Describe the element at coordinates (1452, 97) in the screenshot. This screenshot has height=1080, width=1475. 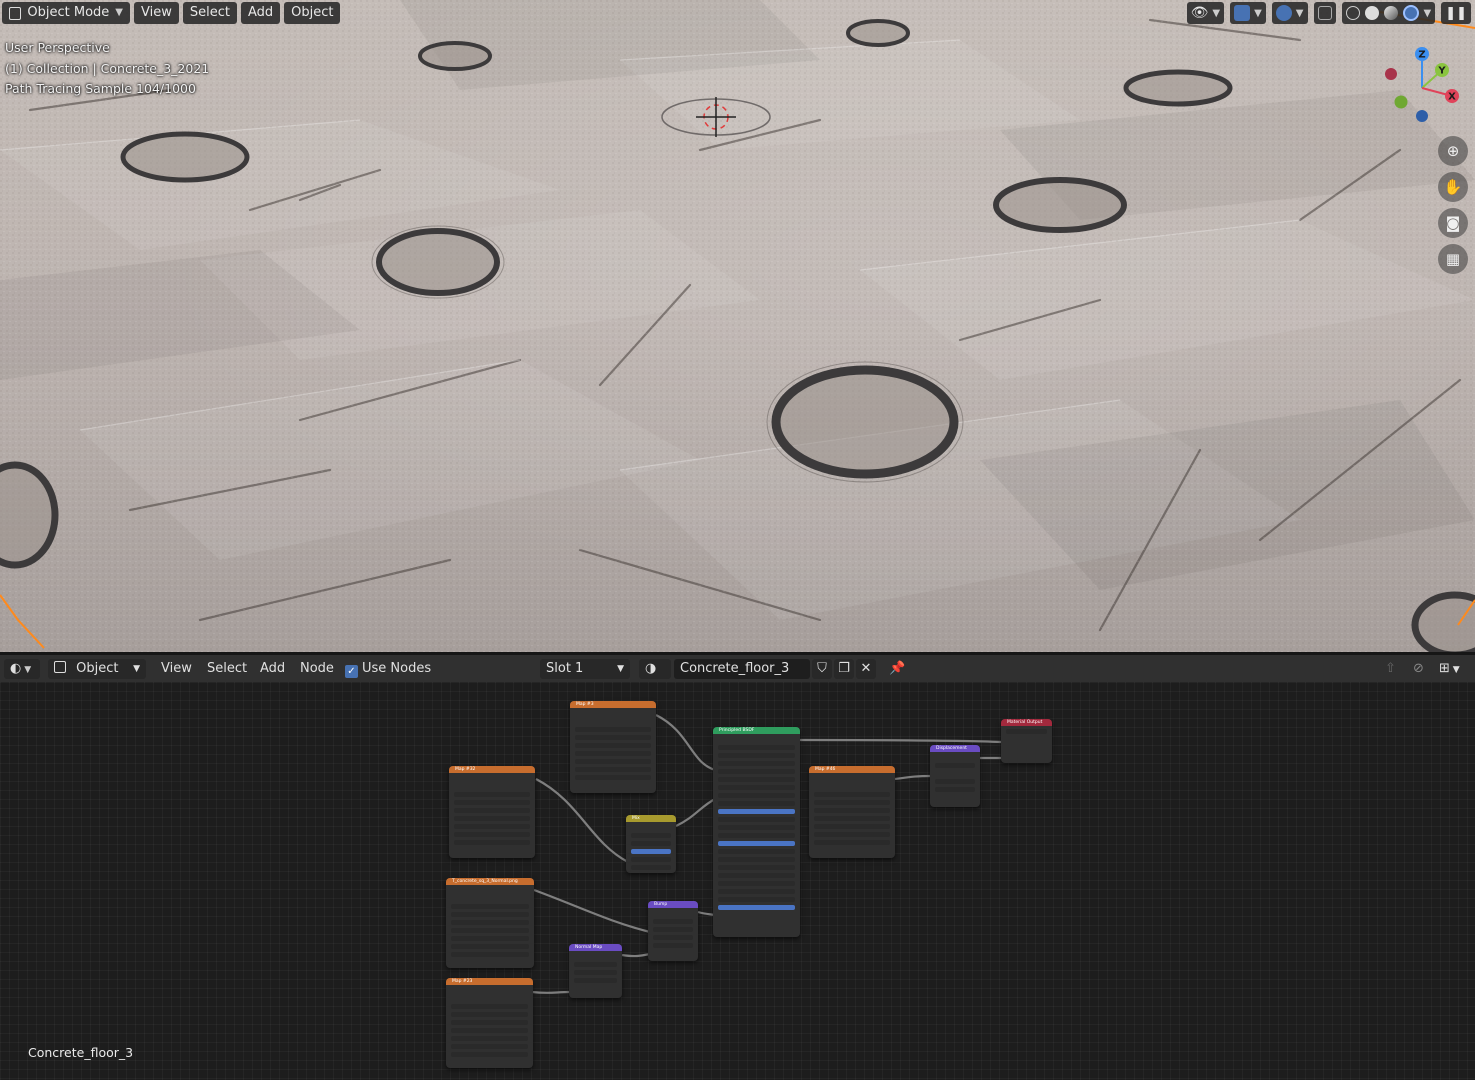
I see `gizmo-x-label: X` at that location.